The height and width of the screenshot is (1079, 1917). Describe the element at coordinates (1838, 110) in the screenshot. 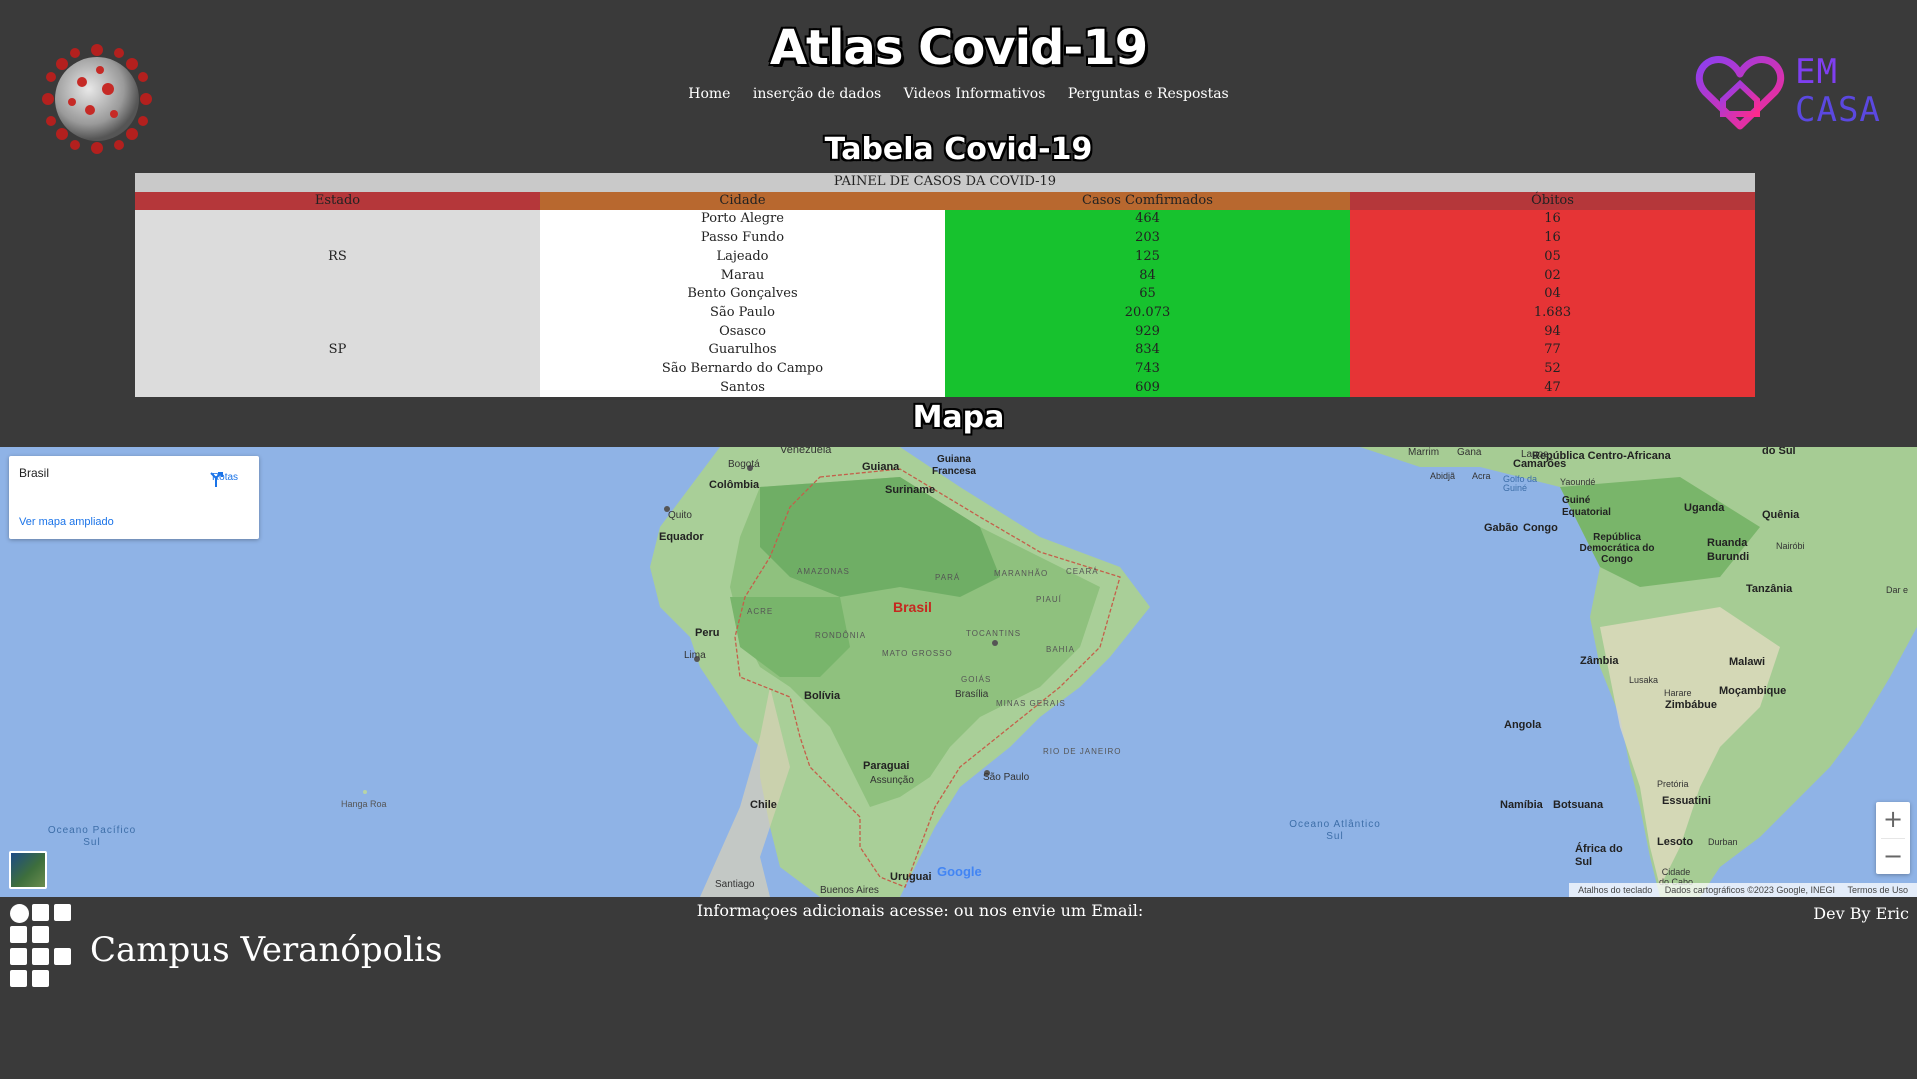

I see `em-casa-line2: CASA` at that location.